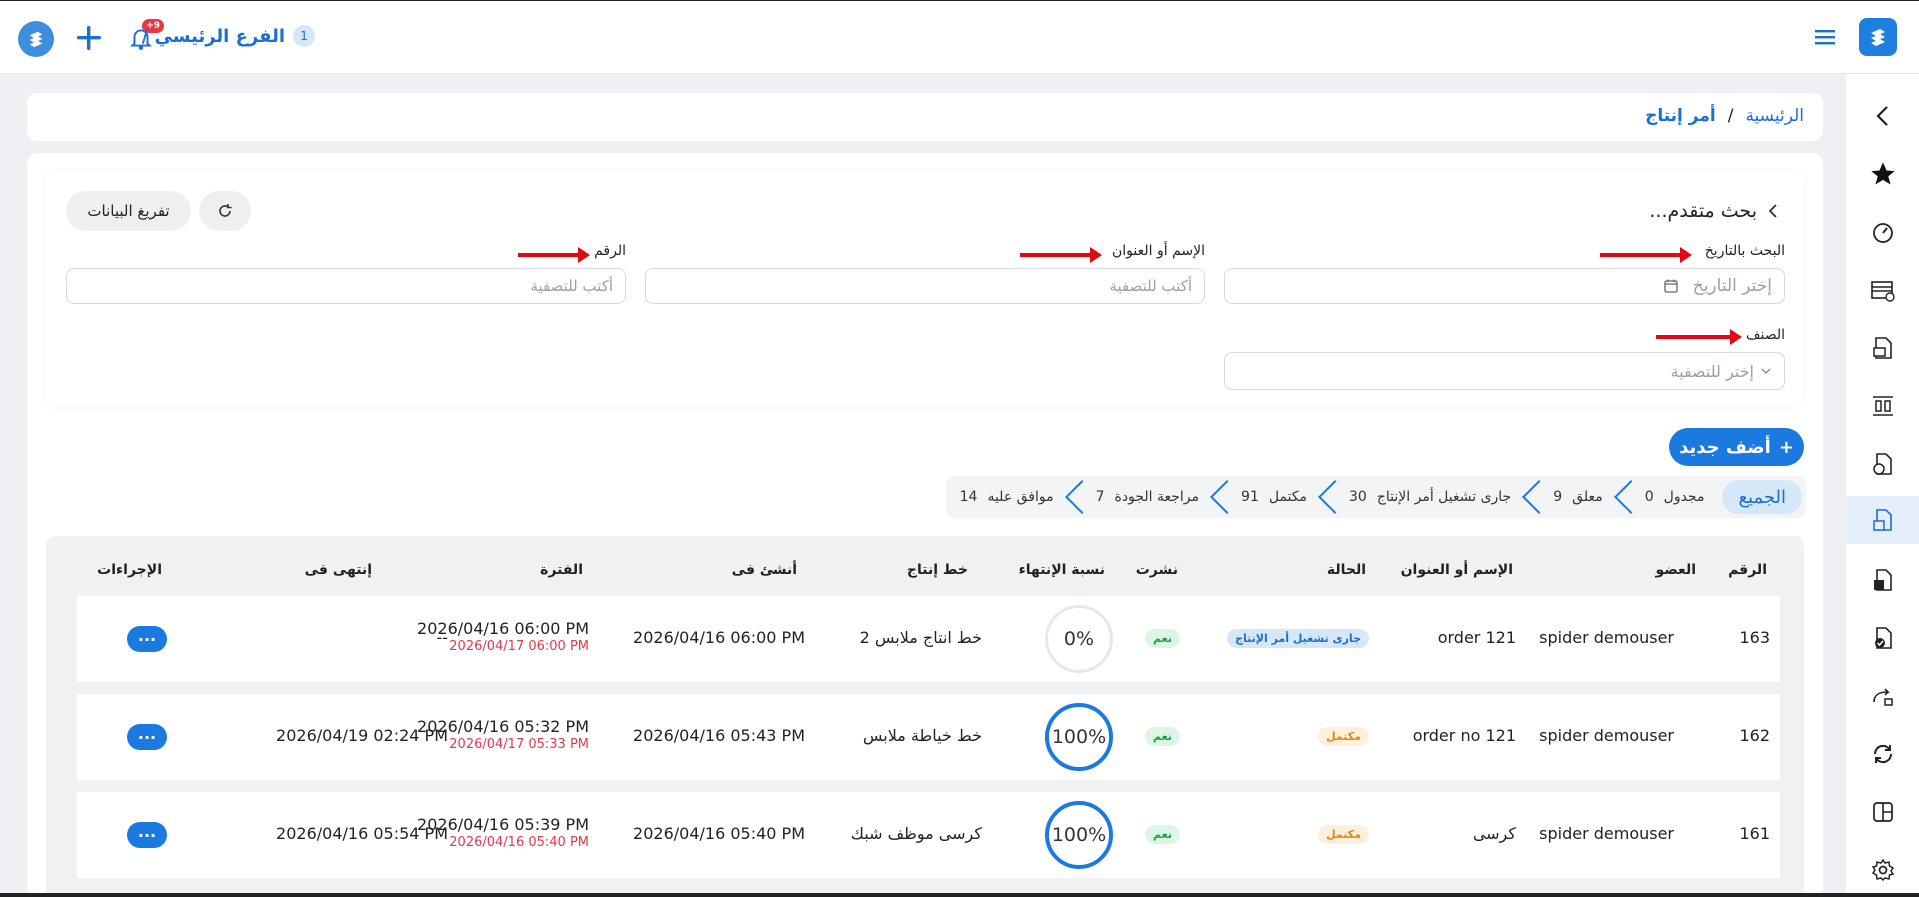 The image size is (1919, 897). What do you see at coordinates (1430, 497) in the screenshot?
I see `tab-running: جارى تشغيل أمر الإنتاج 30` at bounding box center [1430, 497].